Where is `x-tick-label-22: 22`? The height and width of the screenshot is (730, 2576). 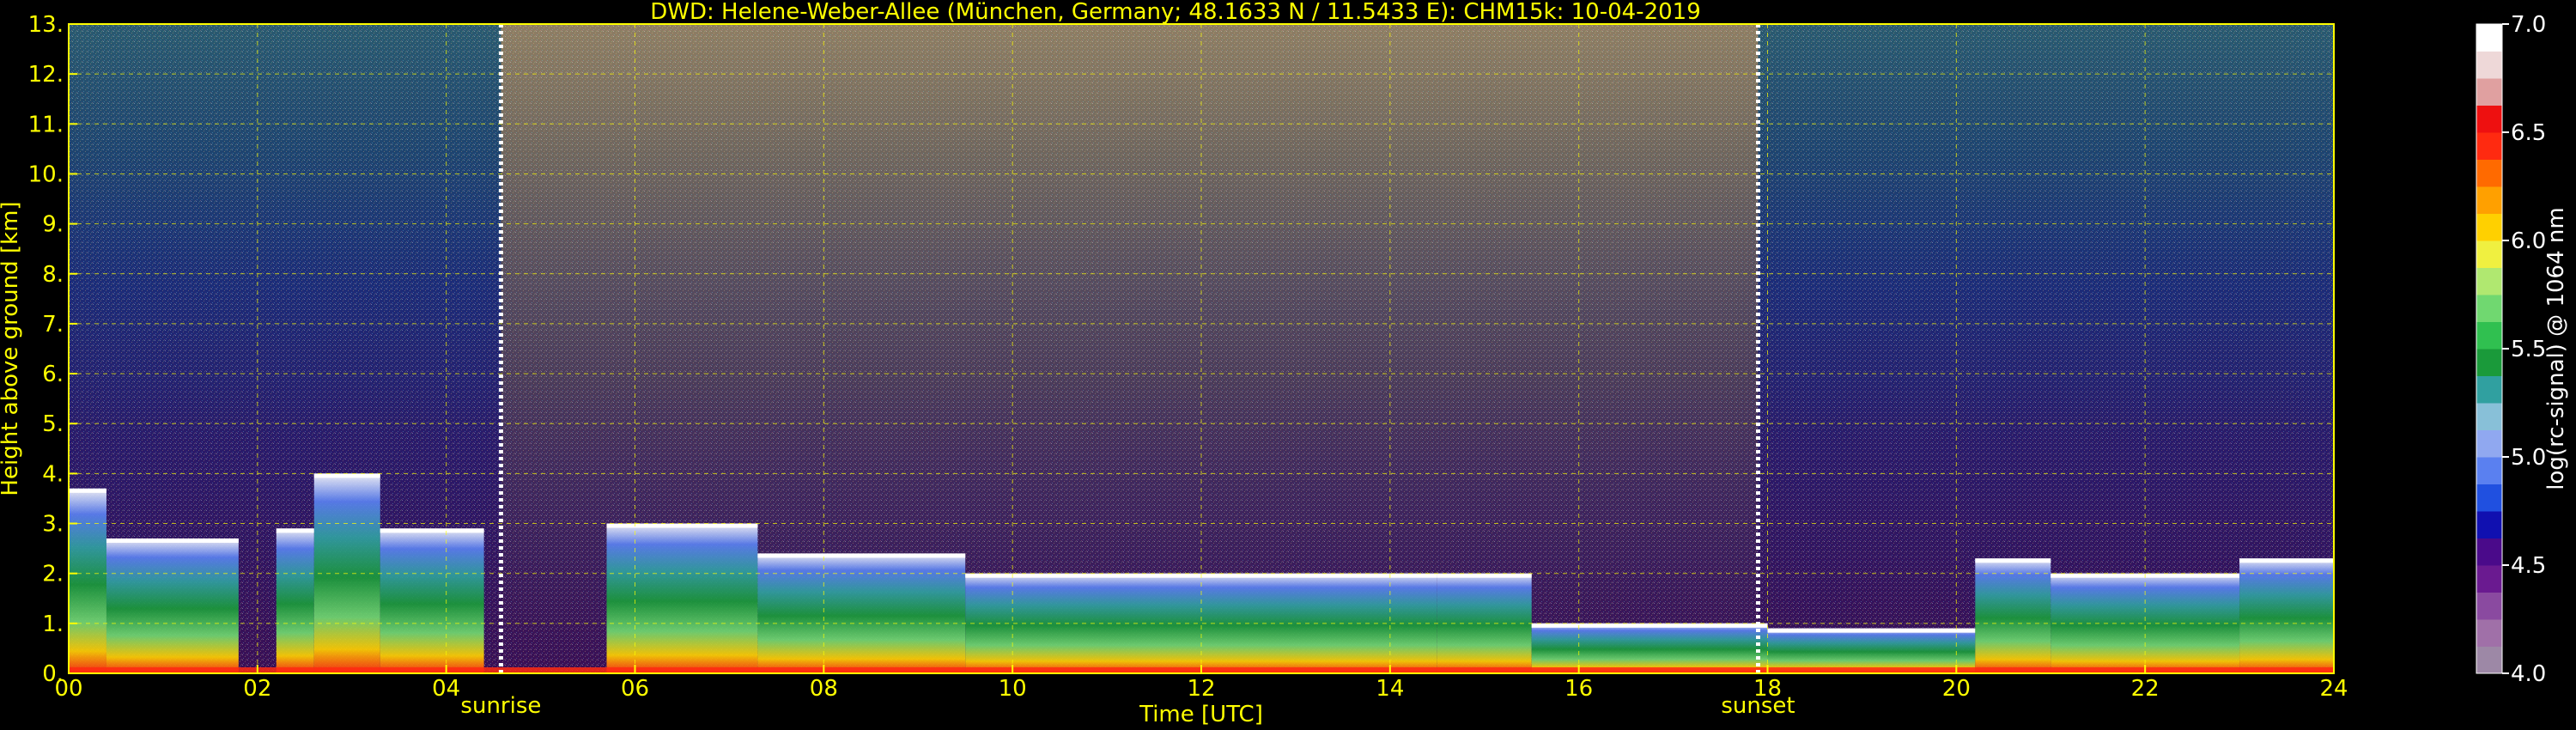 x-tick-label-22: 22 is located at coordinates (2145, 689).